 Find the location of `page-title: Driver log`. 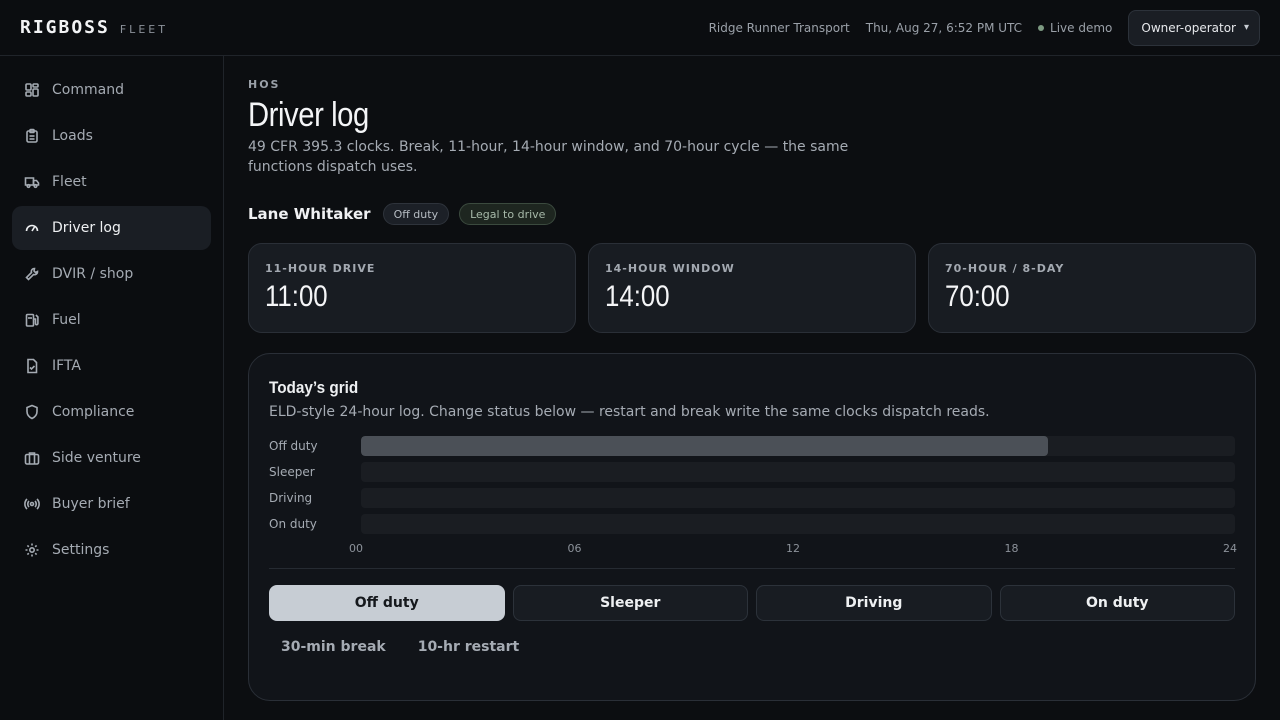

page-title: Driver log is located at coordinates (308, 115).